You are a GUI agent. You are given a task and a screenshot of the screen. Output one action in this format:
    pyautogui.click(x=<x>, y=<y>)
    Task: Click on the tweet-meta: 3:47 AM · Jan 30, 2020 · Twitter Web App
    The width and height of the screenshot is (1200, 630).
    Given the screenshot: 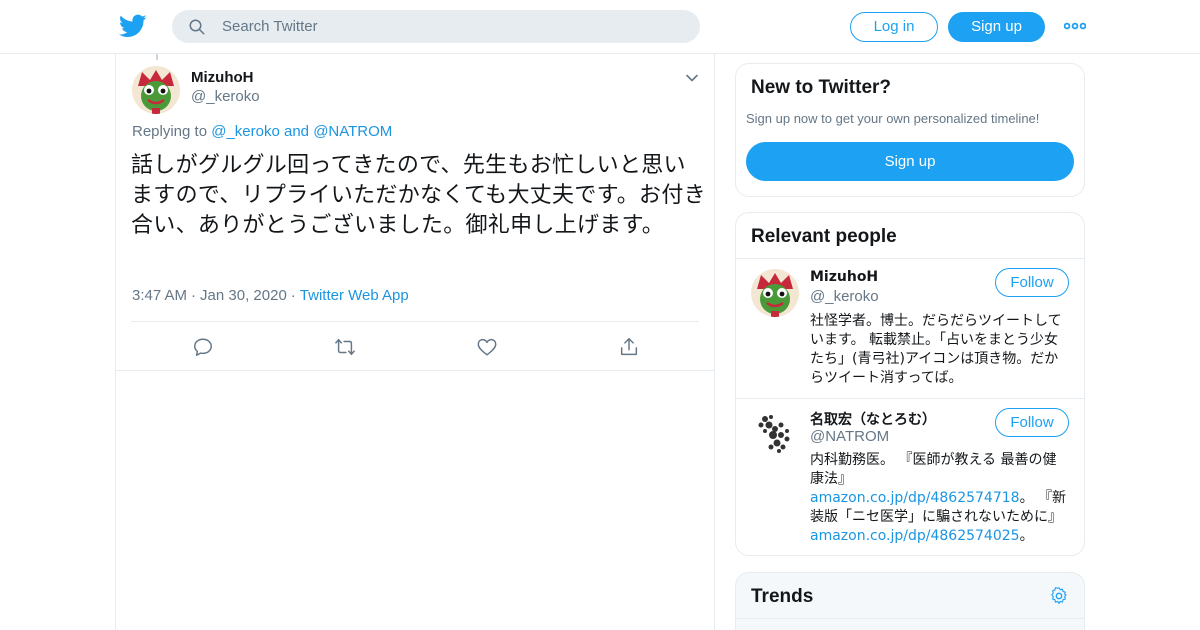 What is the action you would take?
    pyautogui.click(x=270, y=295)
    